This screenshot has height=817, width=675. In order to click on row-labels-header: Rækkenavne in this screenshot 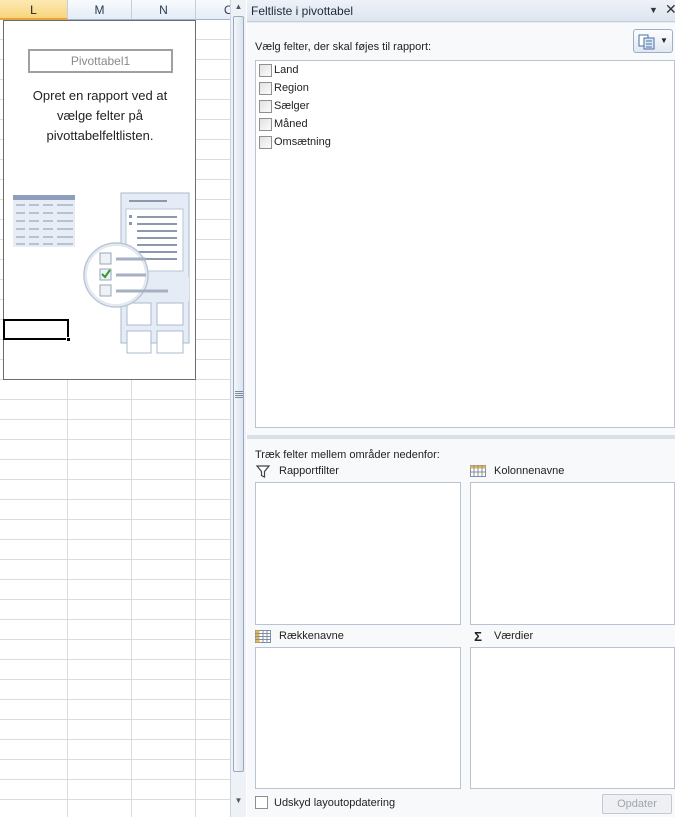, I will do `click(299, 636)`.